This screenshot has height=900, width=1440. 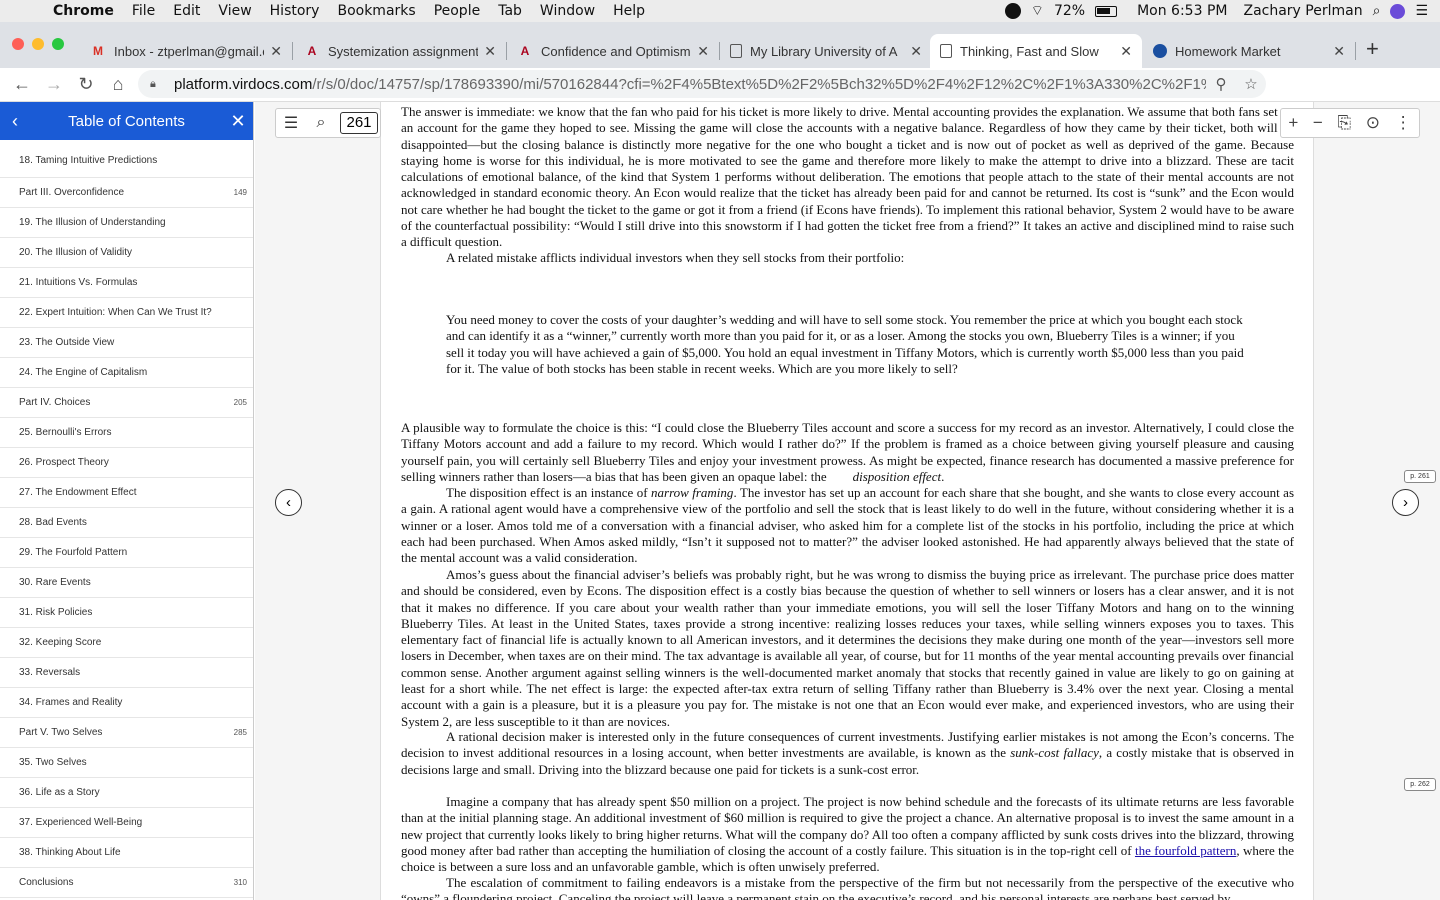 I want to click on toc-item: 19. The Illusion of Understanding, so click(x=126, y=223).